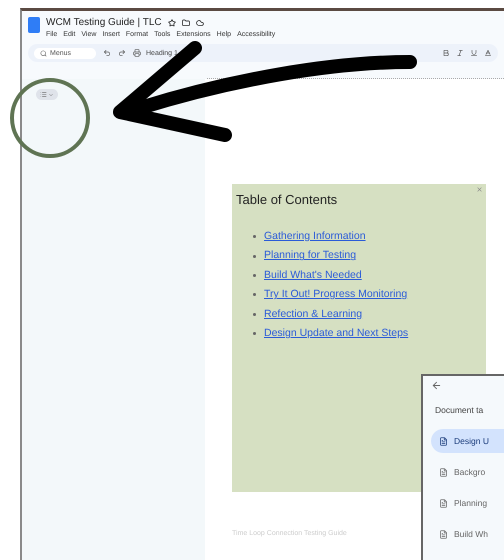  I want to click on tabs-toggle-button, so click(47, 94).